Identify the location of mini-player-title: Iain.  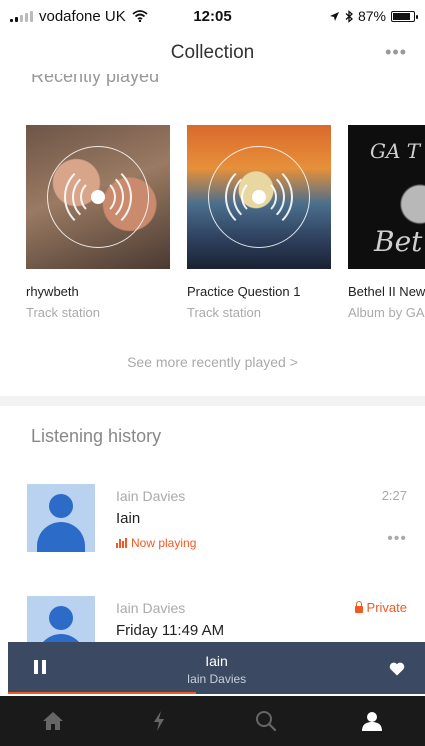
(216, 661).